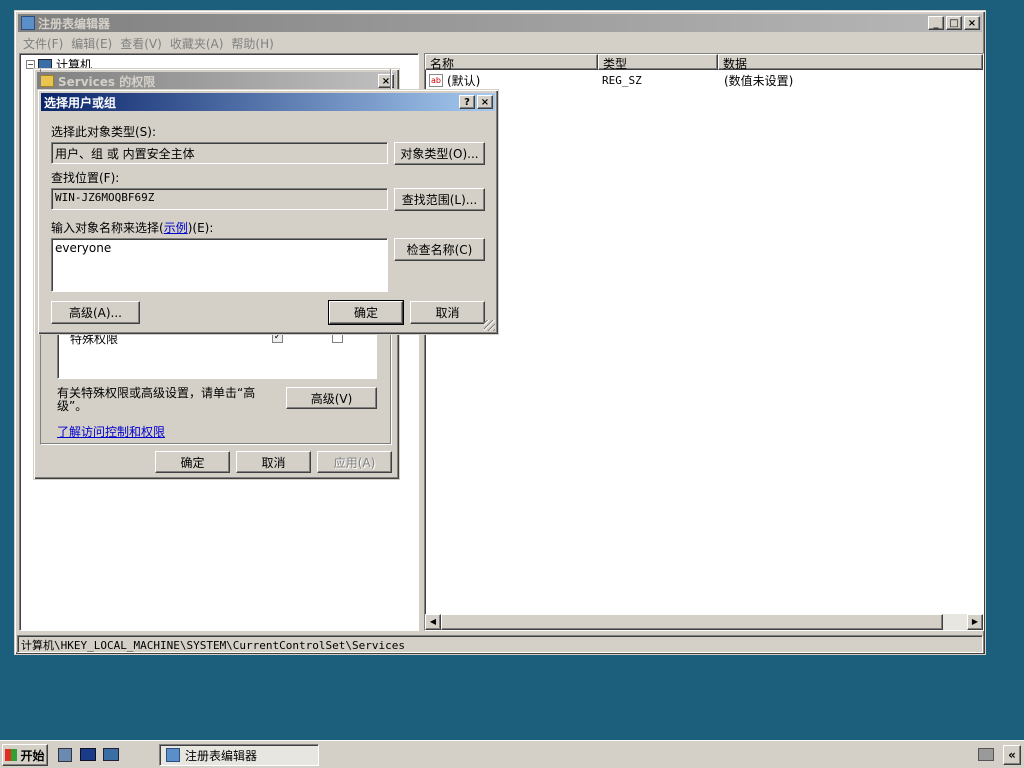 Image resolution: width=1024 pixels, height=768 pixels. I want to click on maximize-button: □, so click(954, 23).